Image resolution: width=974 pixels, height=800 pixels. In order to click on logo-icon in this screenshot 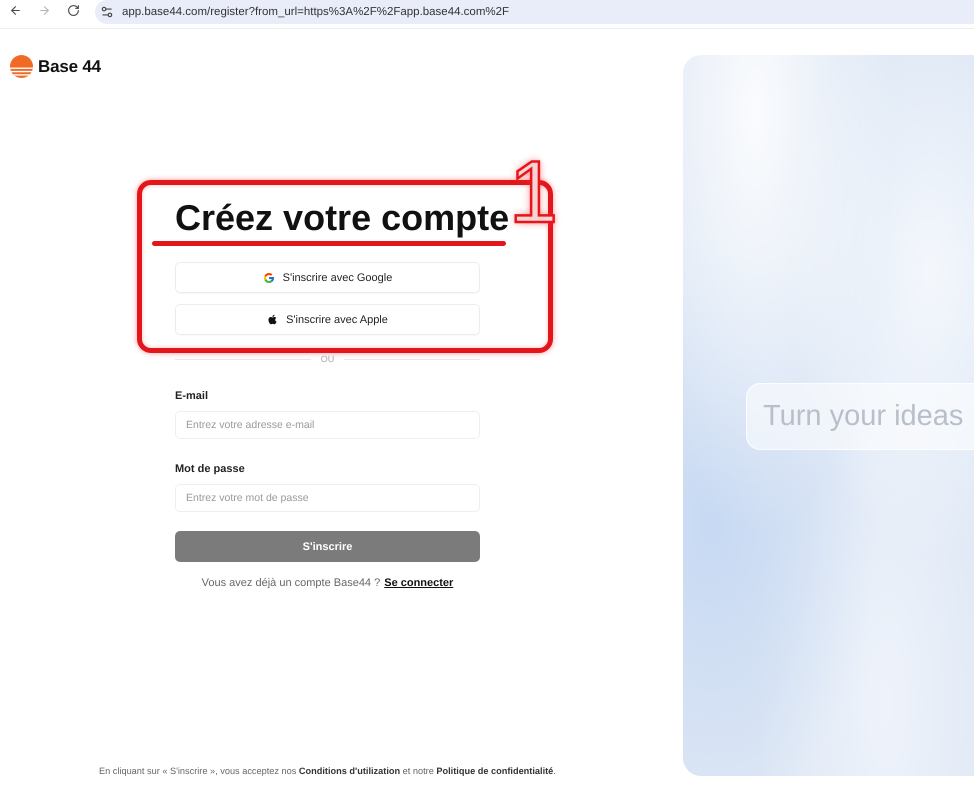, I will do `click(21, 66)`.